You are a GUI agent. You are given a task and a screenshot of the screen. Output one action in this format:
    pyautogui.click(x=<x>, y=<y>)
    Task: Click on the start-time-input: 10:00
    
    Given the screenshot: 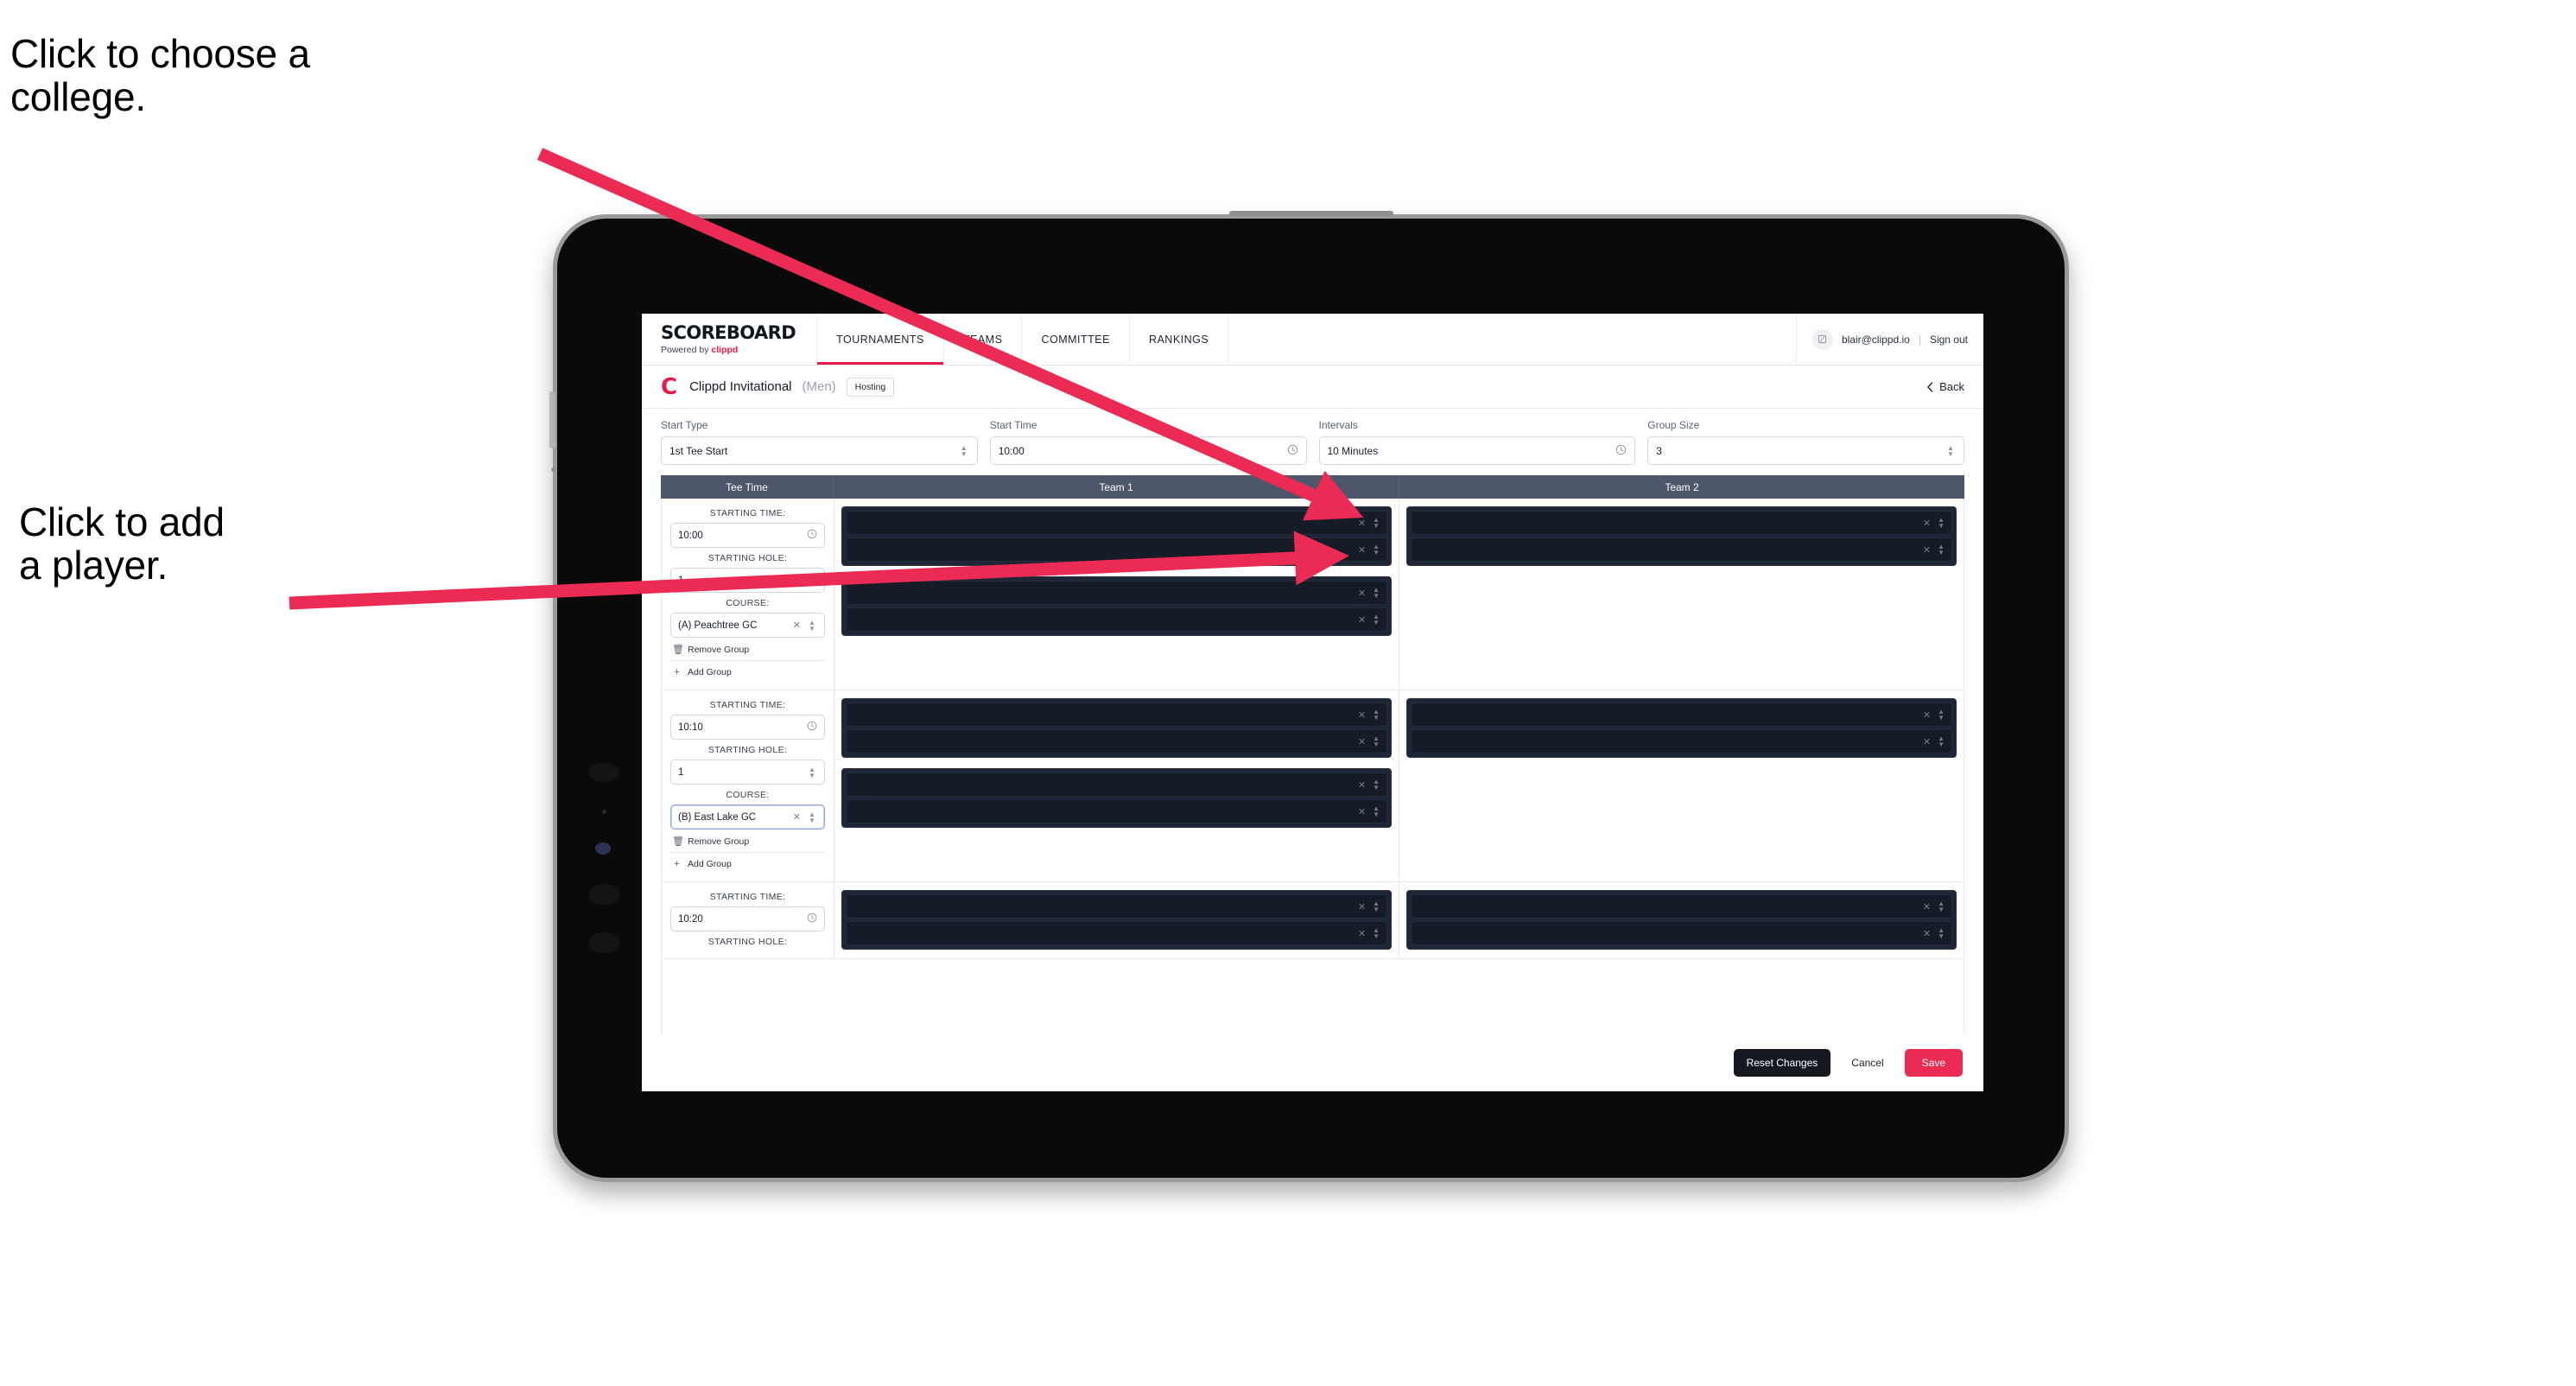 What is the action you would take?
    pyautogui.click(x=1148, y=450)
    